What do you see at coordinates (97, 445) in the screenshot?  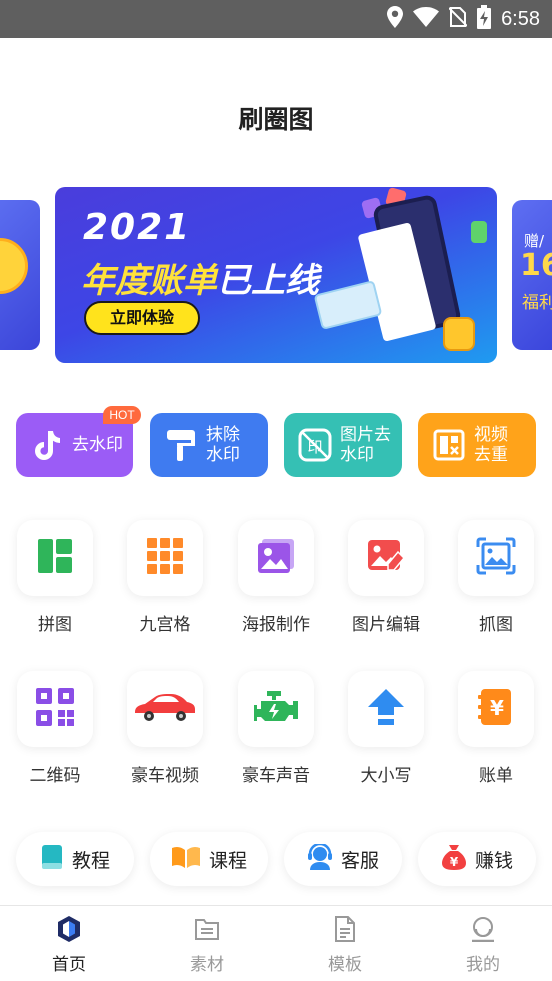 I see `quick-label: 去水印` at bounding box center [97, 445].